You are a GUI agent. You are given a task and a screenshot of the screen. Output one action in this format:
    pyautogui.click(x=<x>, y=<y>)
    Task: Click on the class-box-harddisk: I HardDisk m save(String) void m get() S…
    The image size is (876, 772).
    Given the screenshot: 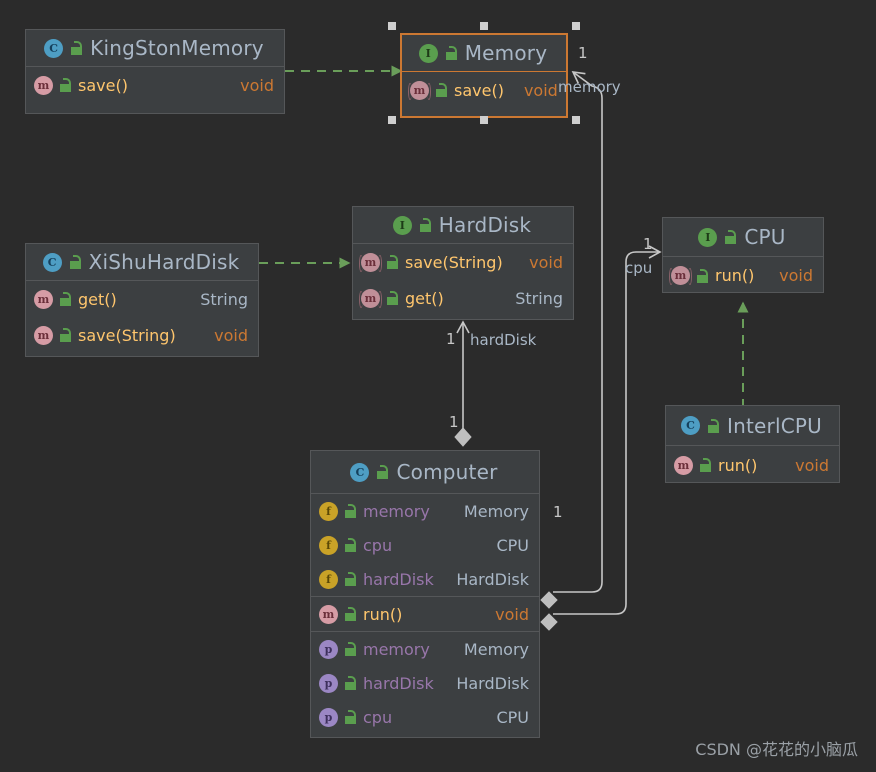 What is the action you would take?
    pyautogui.click(x=463, y=263)
    